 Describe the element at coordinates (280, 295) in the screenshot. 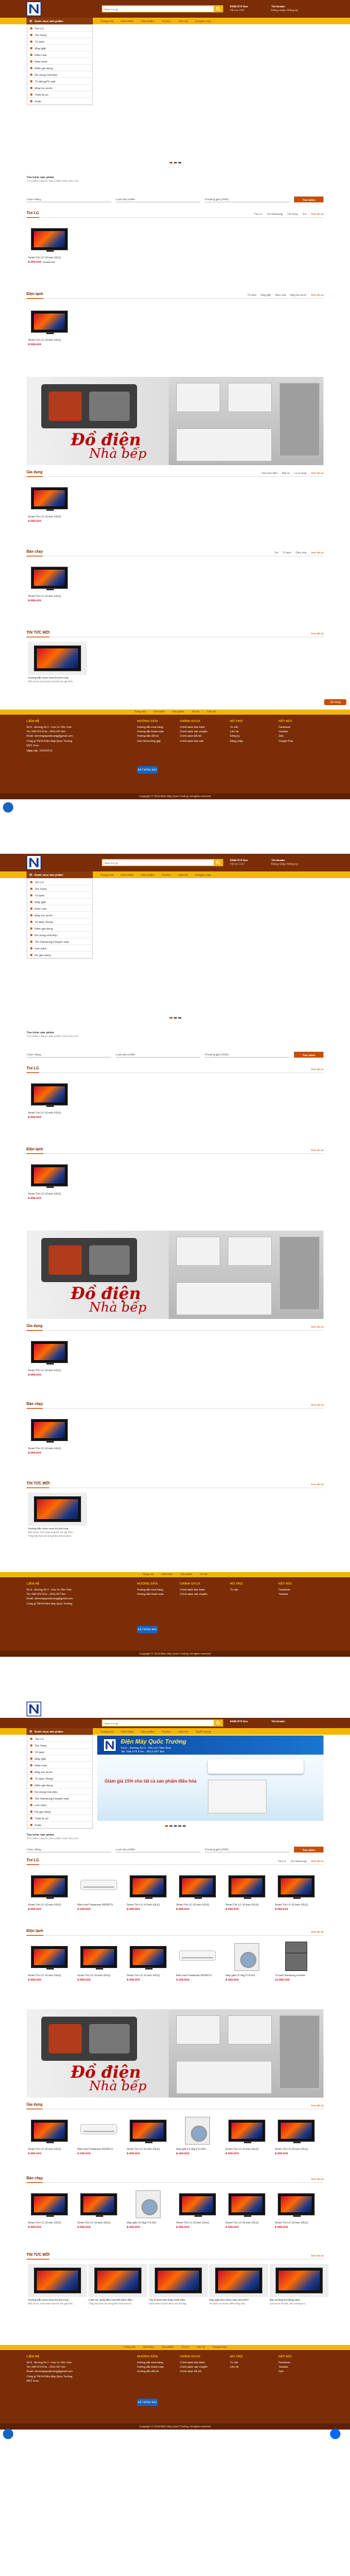

I see `section-tab: Điều hòa` at that location.